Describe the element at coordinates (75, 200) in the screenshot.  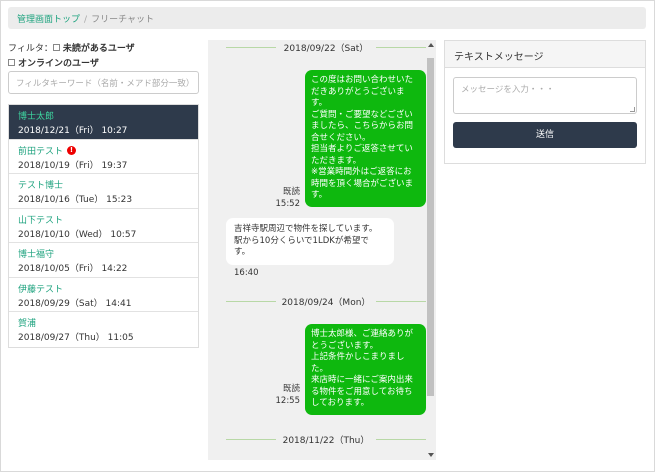
I see `user-last-time: 2018/10/16（Tue） 15:23` at that location.